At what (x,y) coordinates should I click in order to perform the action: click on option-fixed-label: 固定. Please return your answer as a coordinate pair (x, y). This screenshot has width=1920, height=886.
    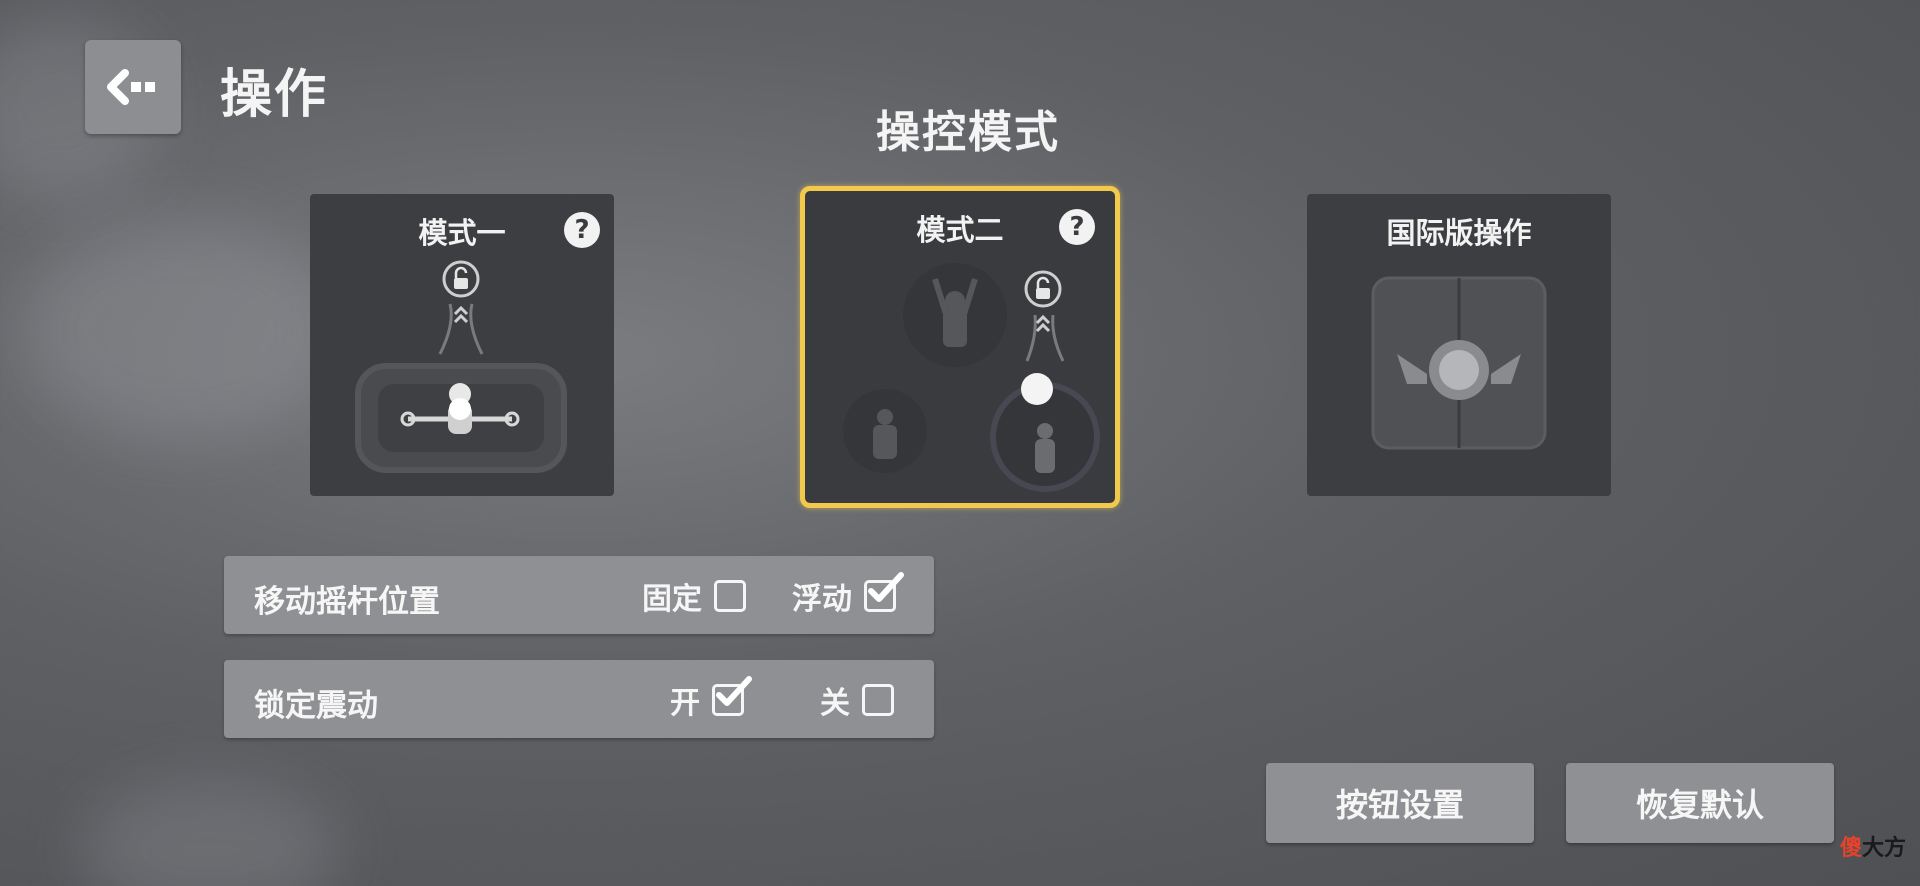
    Looking at the image, I should click on (672, 599).